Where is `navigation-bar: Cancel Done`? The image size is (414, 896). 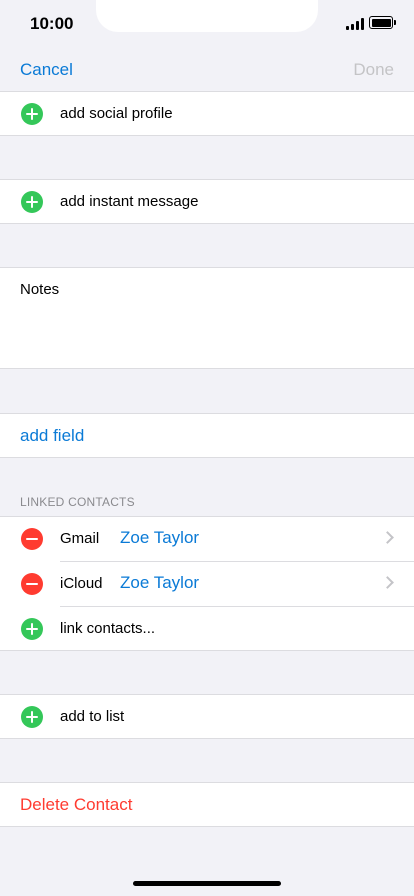 navigation-bar: Cancel Done is located at coordinates (207, 70).